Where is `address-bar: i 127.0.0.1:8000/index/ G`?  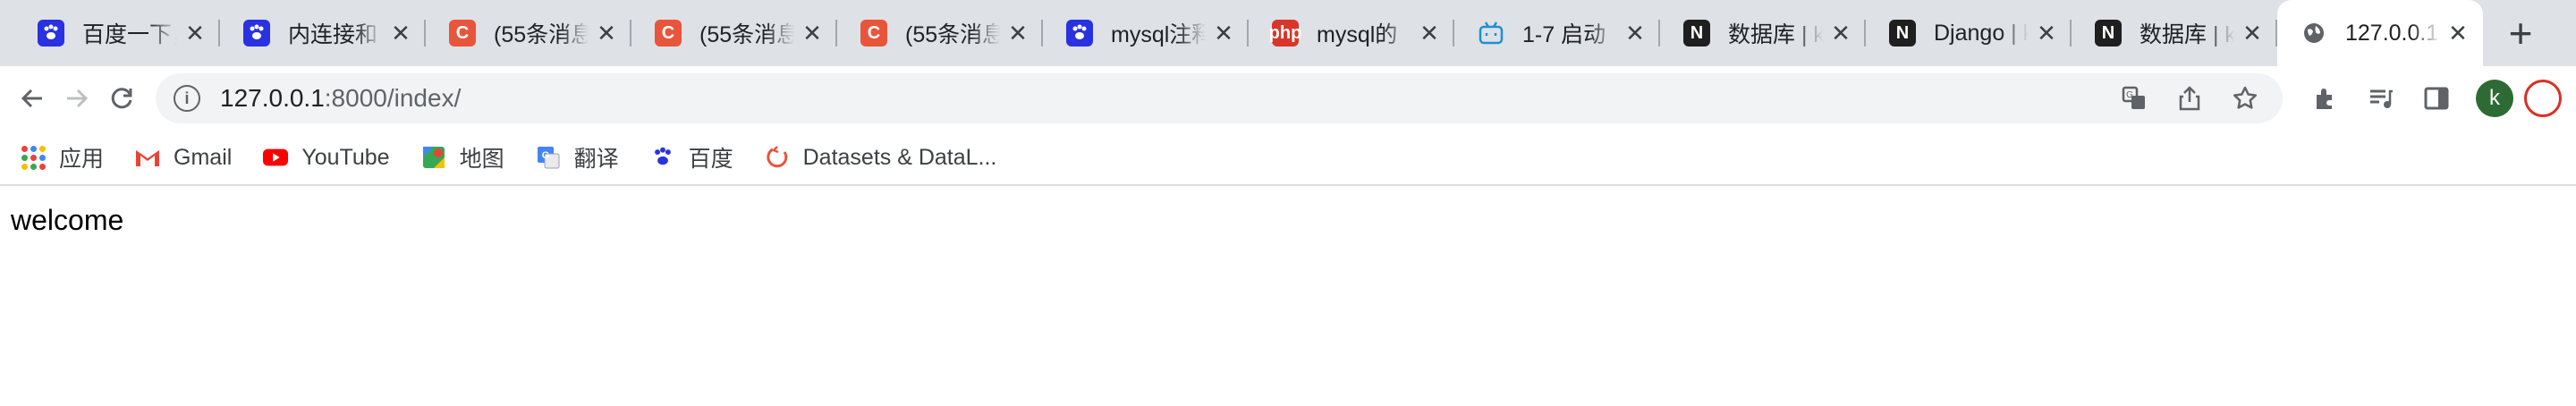 address-bar: i 127.0.0.1:8000/index/ G is located at coordinates (1219, 98).